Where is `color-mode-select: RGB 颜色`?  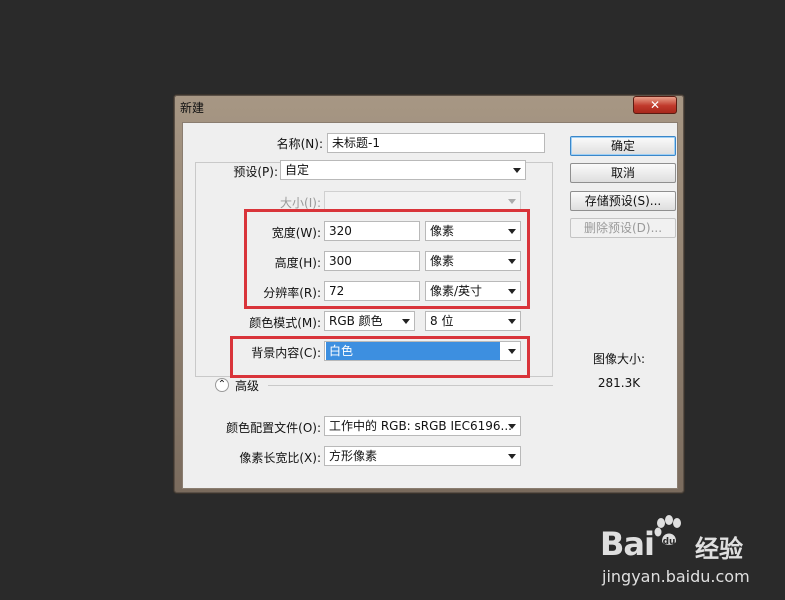 color-mode-select: RGB 颜色 is located at coordinates (369, 321).